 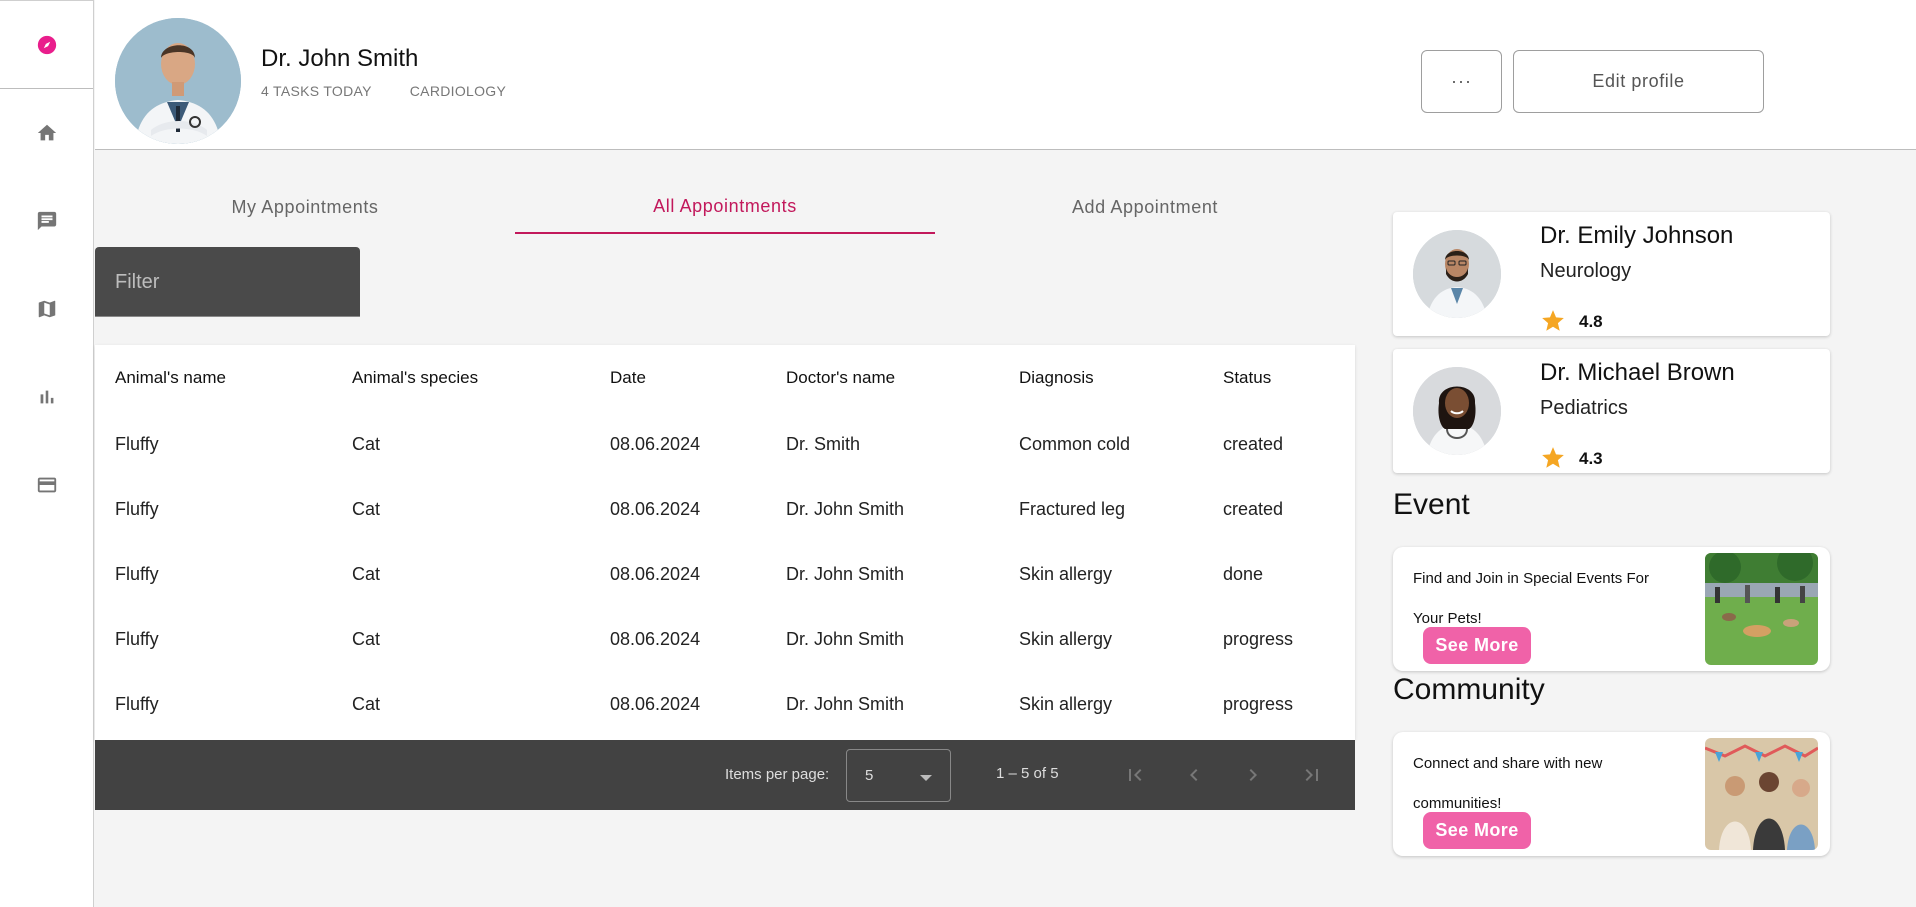 I want to click on people-gathering-image-icon, so click(x=1761, y=794).